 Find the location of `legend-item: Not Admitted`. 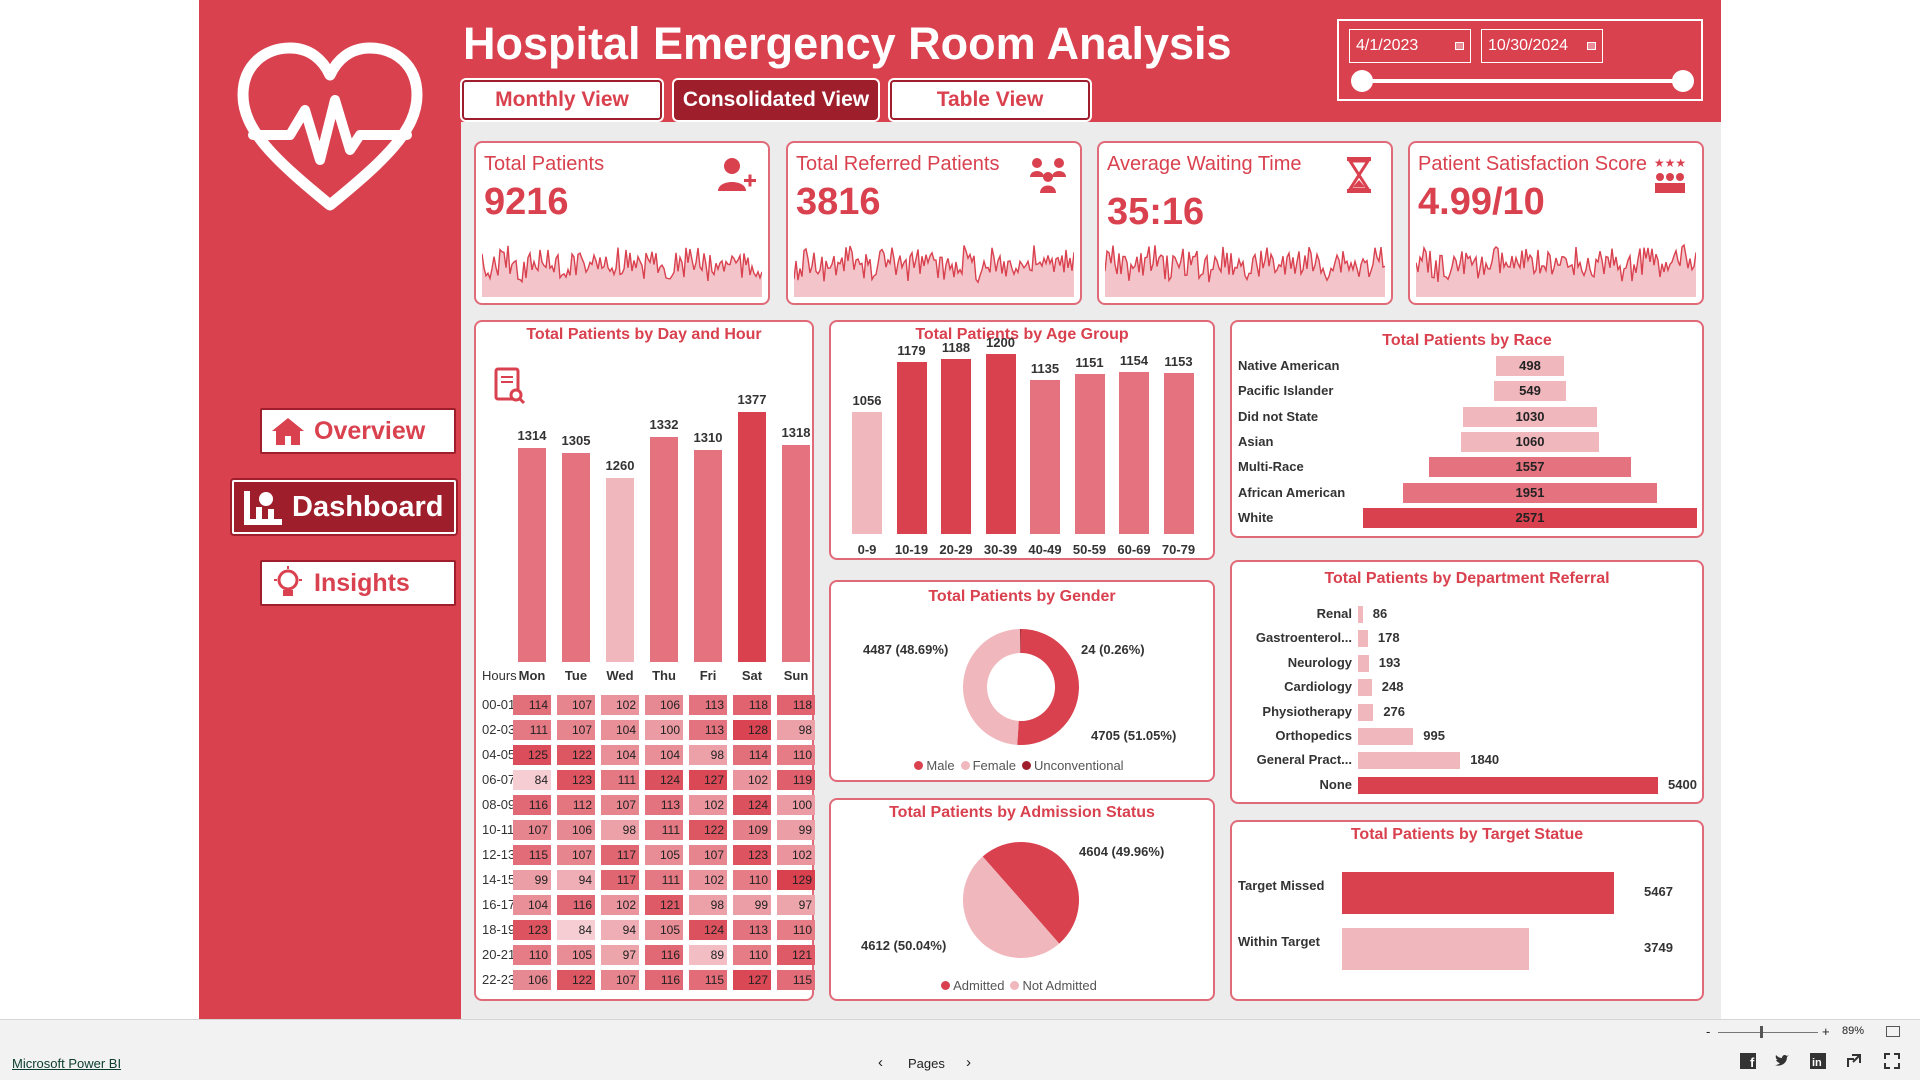

legend-item: Not Admitted is located at coordinates (1053, 985).